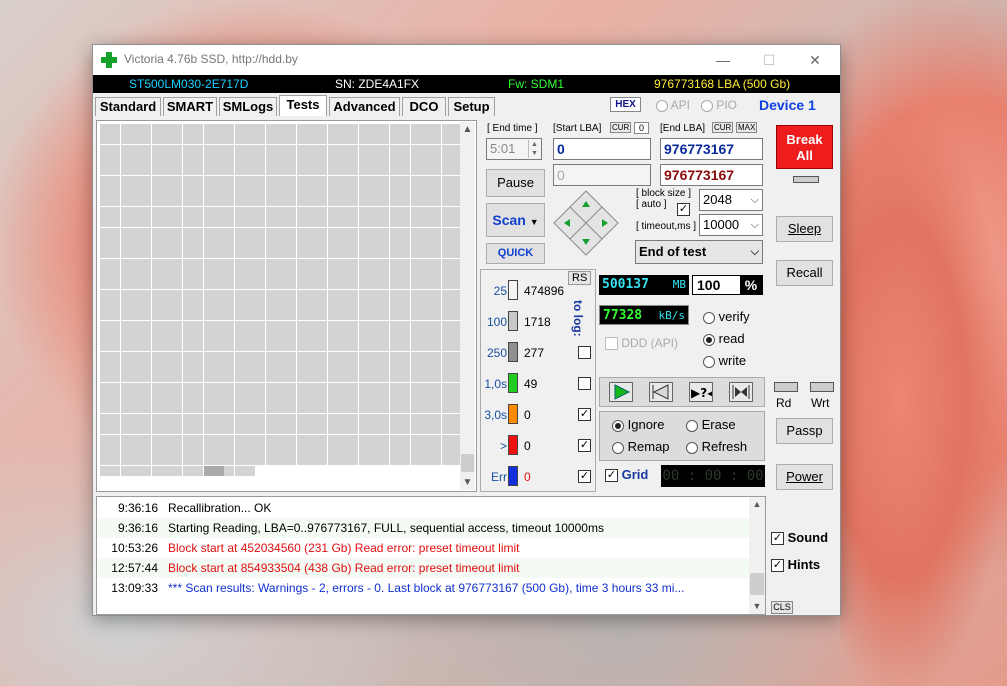 The image size is (1007, 686). I want to click on hex-button: HEX, so click(625, 104).